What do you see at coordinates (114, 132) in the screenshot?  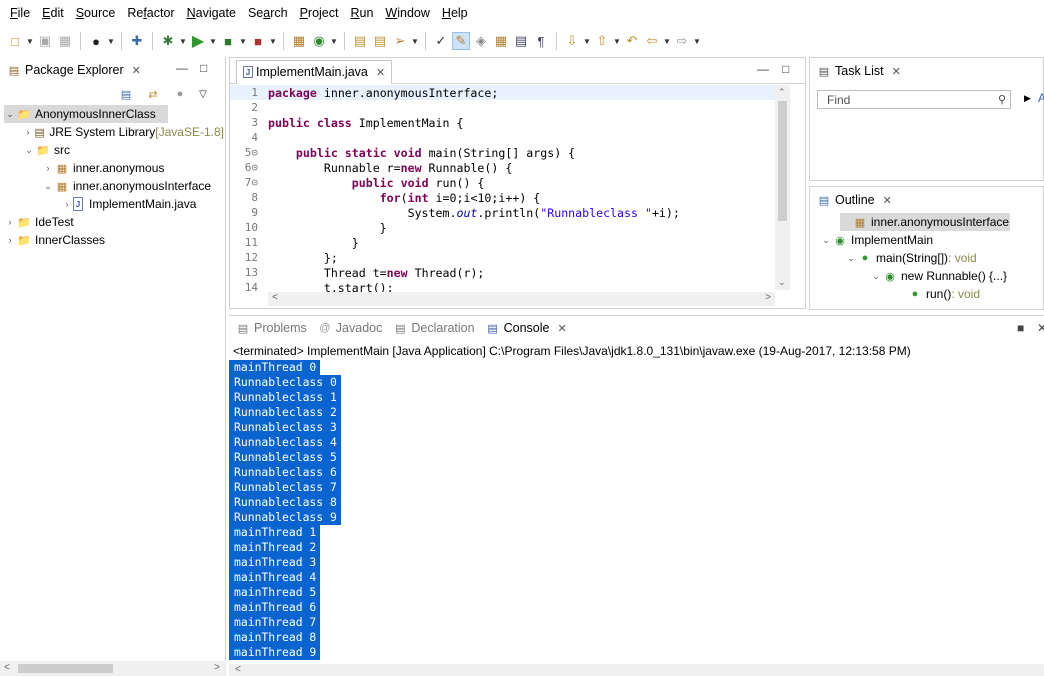 I see `tree-item: › ▤ JRE System Library [JavaSE-1.8]` at bounding box center [114, 132].